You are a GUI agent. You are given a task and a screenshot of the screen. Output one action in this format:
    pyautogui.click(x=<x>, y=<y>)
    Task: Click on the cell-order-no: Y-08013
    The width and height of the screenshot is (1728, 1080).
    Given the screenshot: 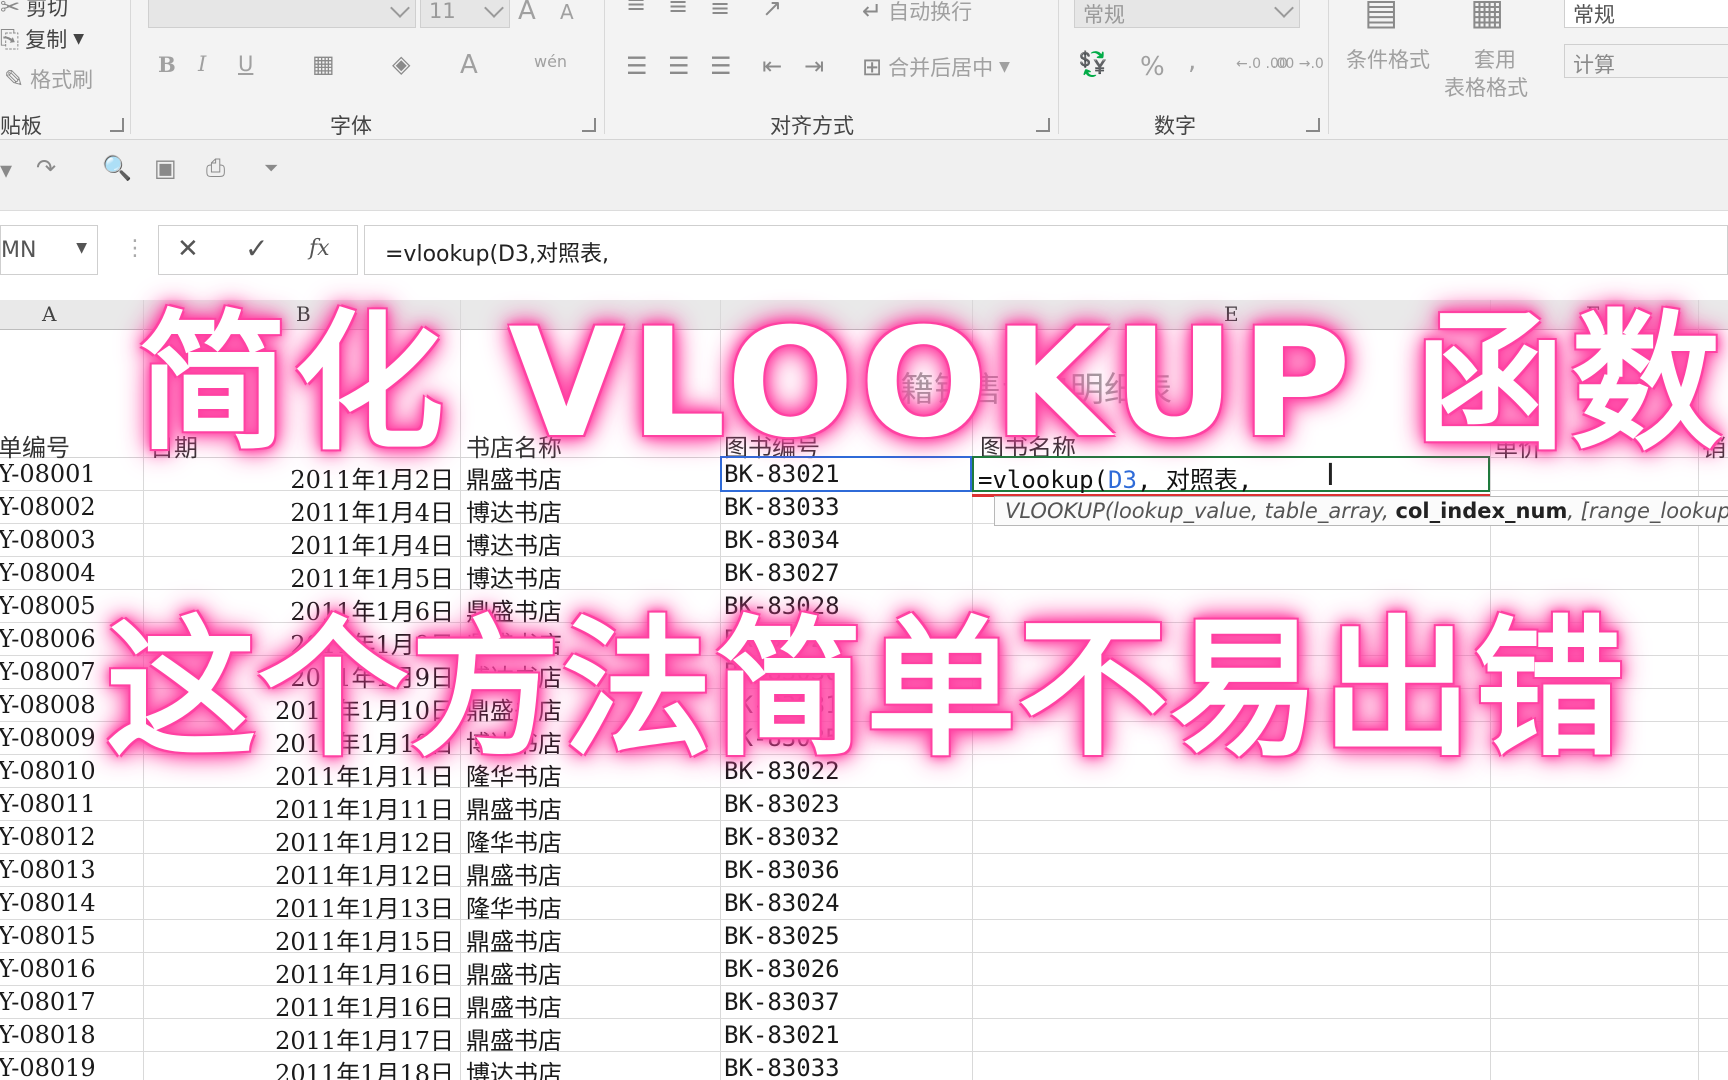 What is the action you would take?
    pyautogui.click(x=48, y=870)
    